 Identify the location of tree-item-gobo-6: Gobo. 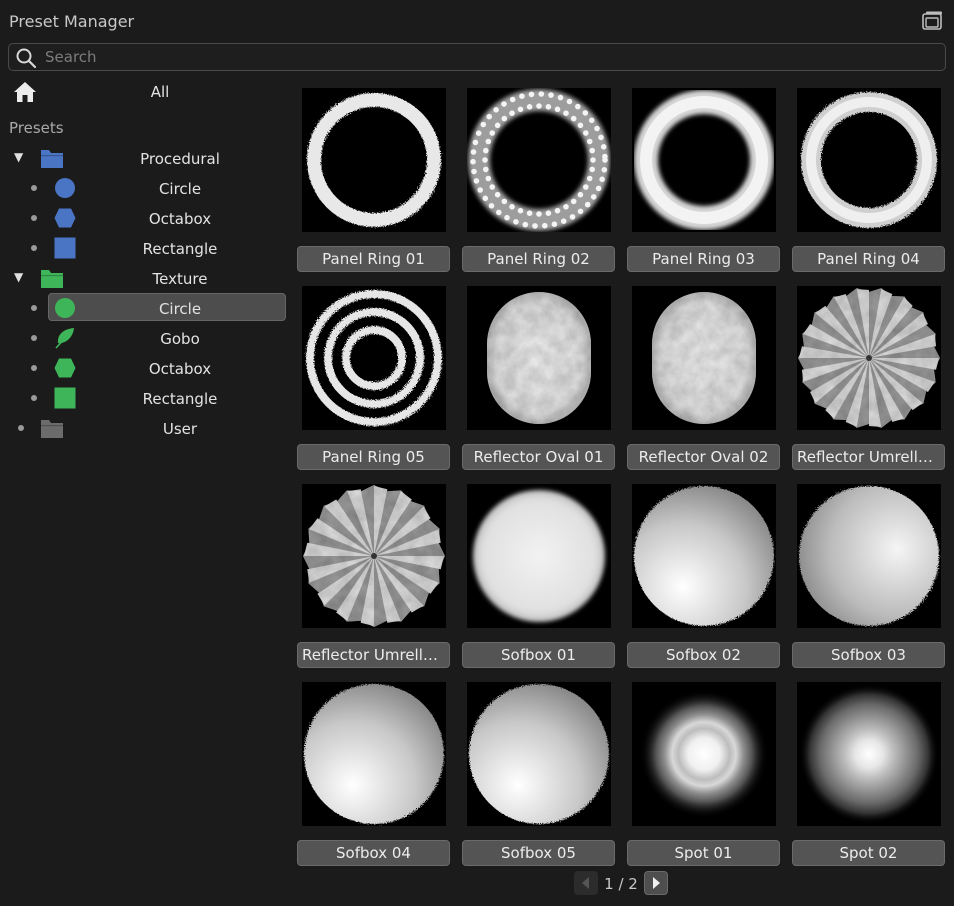
(145, 338).